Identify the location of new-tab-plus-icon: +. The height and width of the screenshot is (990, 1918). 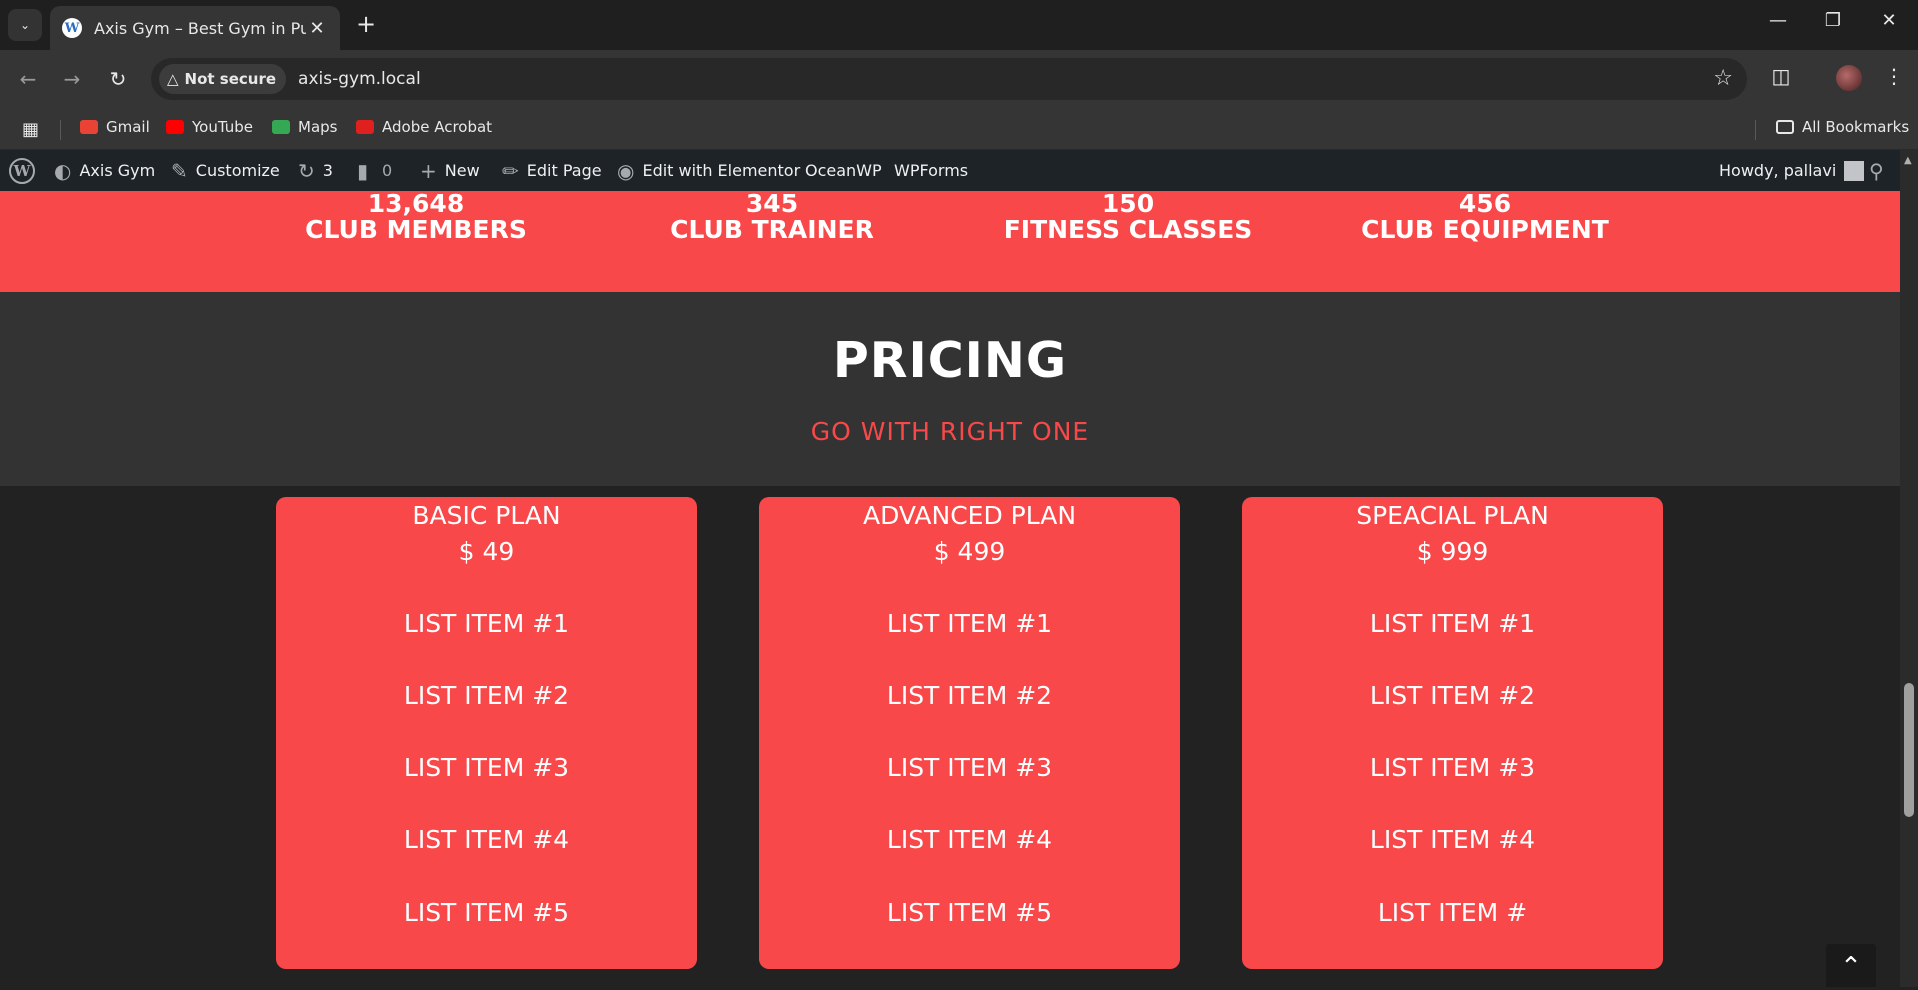
(366, 24).